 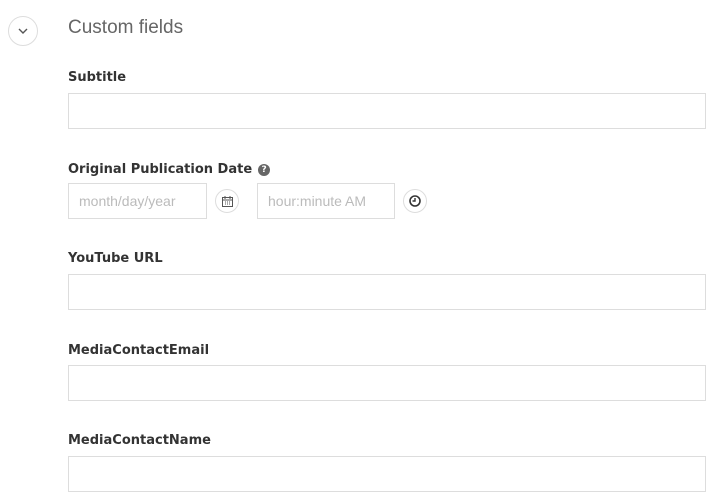 I want to click on subtitle-input, so click(x=387, y=111).